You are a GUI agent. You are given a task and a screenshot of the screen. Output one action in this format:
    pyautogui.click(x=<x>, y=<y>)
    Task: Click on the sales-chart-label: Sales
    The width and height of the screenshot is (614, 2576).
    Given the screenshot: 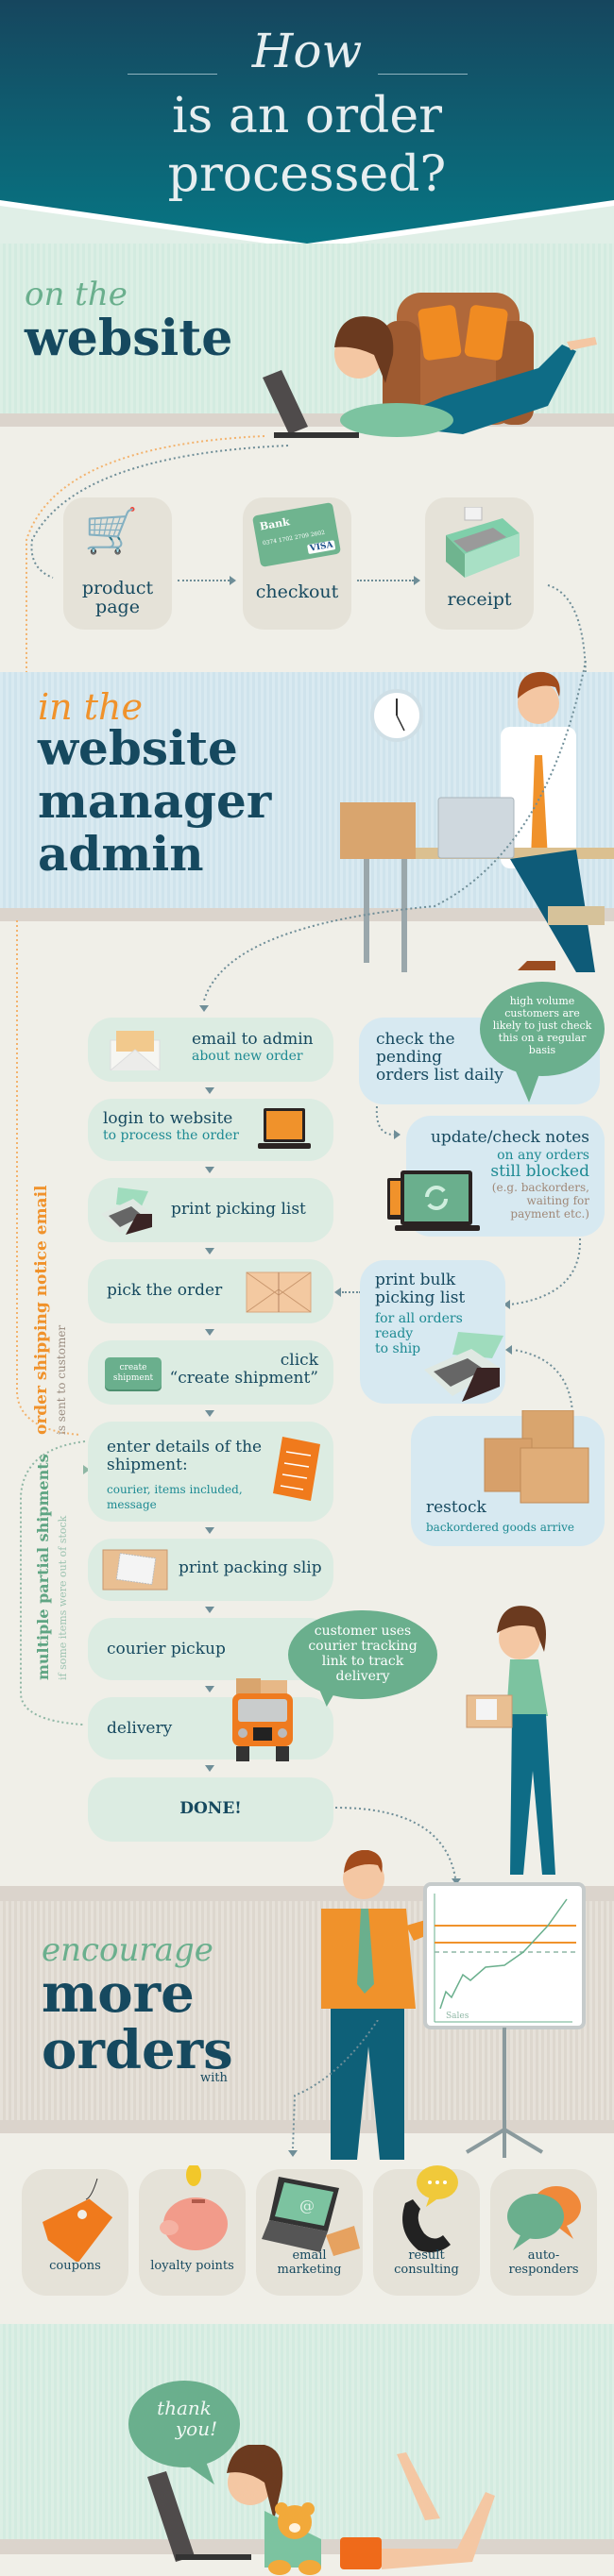 What is the action you would take?
    pyautogui.click(x=457, y=2016)
    